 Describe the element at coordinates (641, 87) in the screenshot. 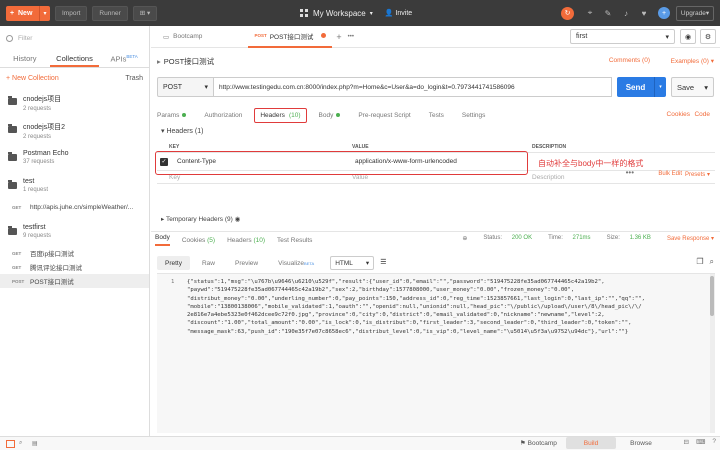

I see `send-button: Send ▾` at that location.